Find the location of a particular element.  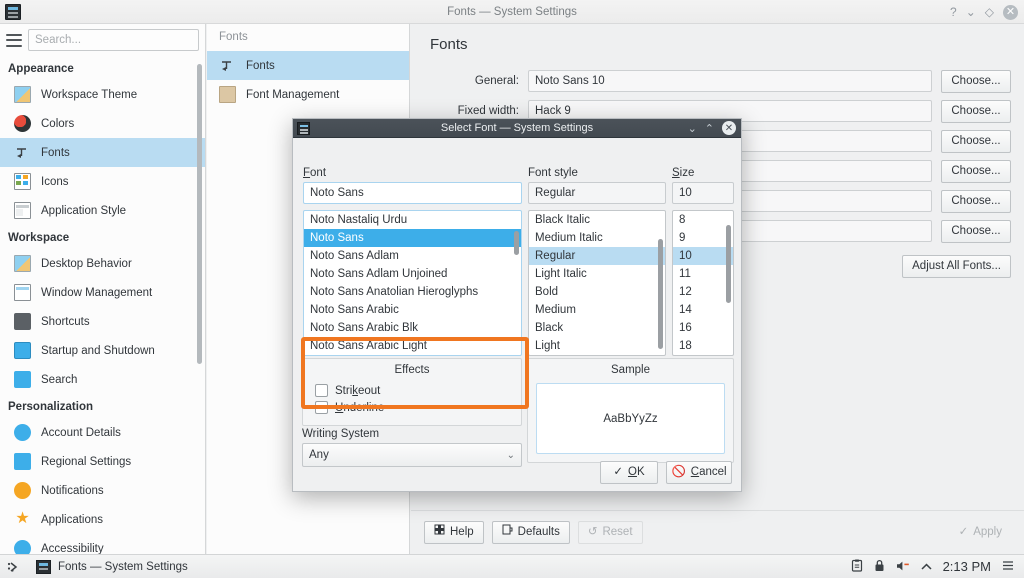

ok-button: ✓ OK is located at coordinates (629, 472).